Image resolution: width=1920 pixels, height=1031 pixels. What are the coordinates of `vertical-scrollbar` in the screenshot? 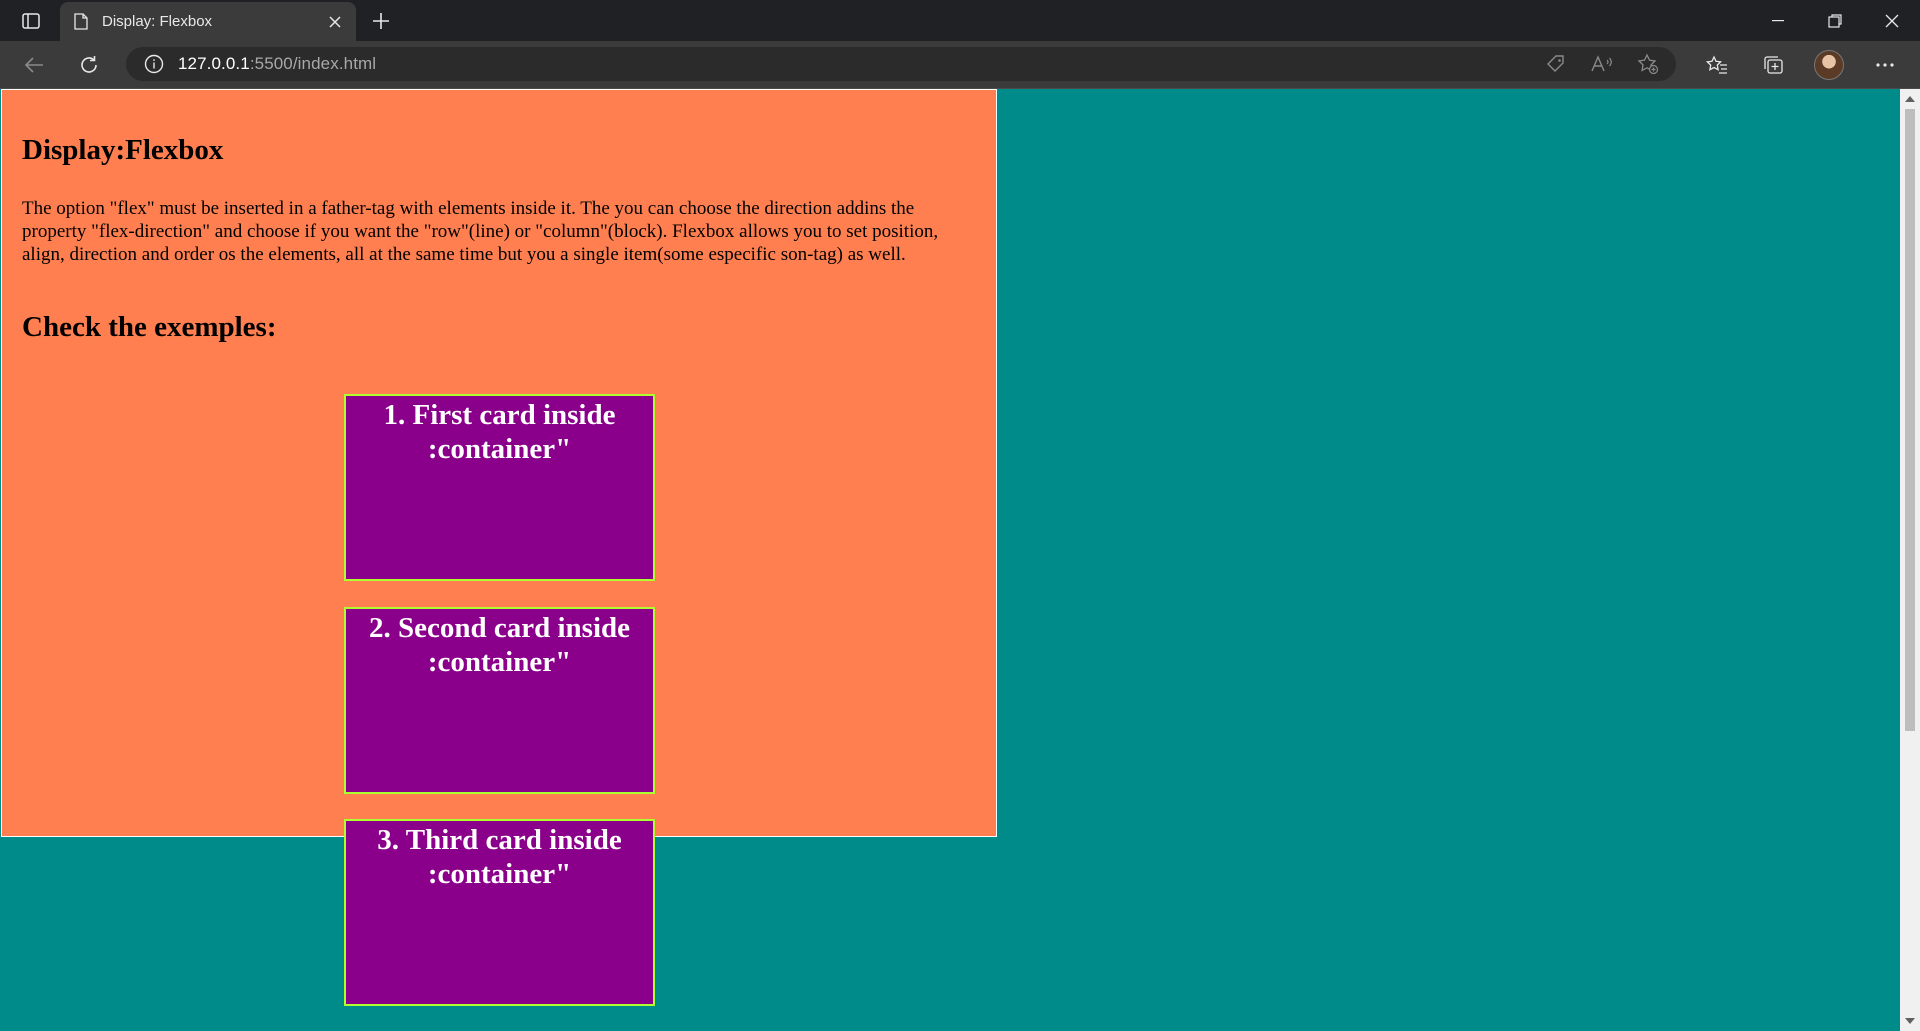 It's located at (1910, 560).